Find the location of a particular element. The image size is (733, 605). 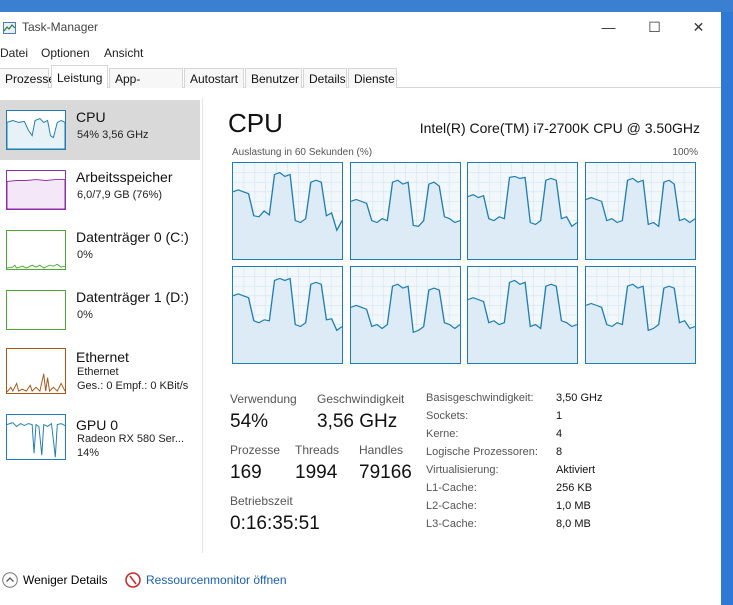

tab-label: Leistung is located at coordinates (80, 78).